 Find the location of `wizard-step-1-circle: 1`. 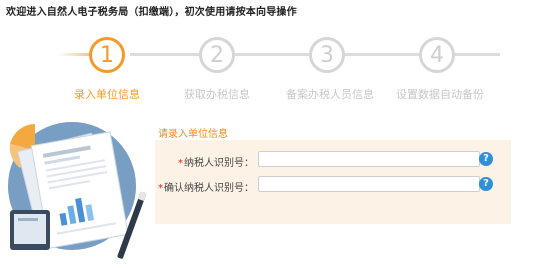

wizard-step-1-circle: 1 is located at coordinates (107, 55).